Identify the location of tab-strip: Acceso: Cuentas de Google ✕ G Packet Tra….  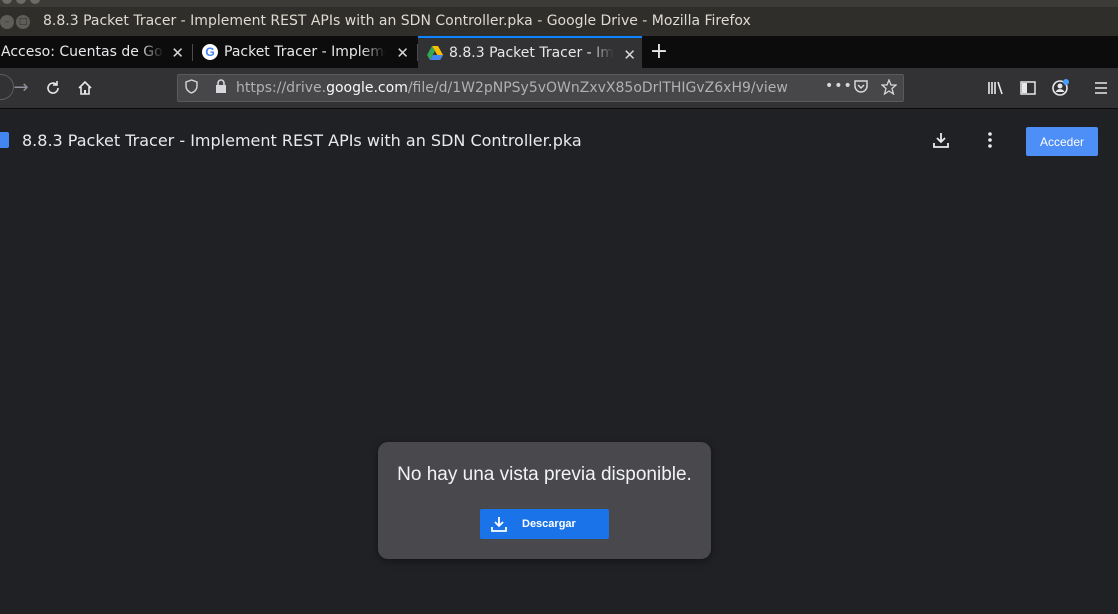
(559, 52).